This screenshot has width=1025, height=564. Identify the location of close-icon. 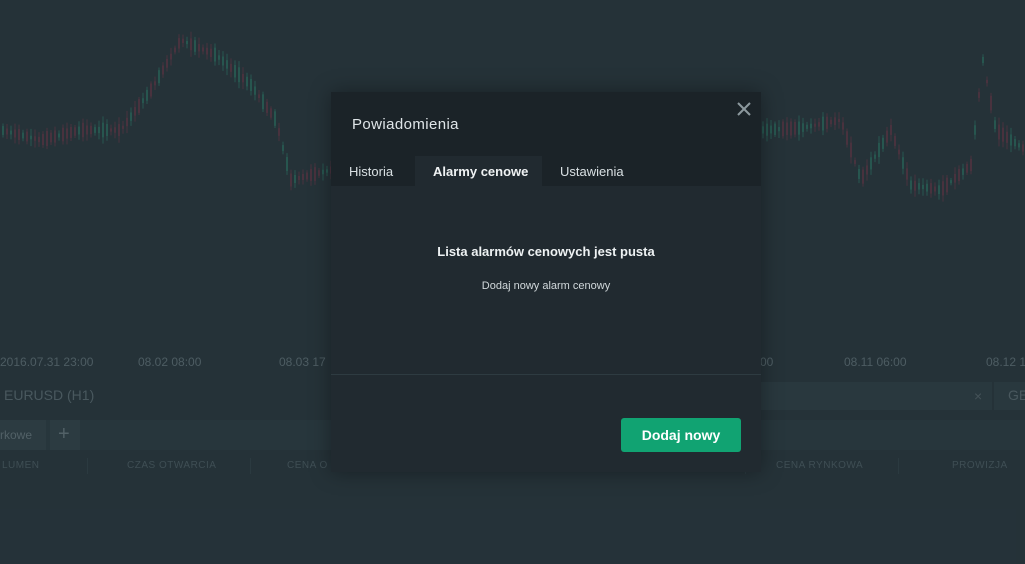
(744, 109).